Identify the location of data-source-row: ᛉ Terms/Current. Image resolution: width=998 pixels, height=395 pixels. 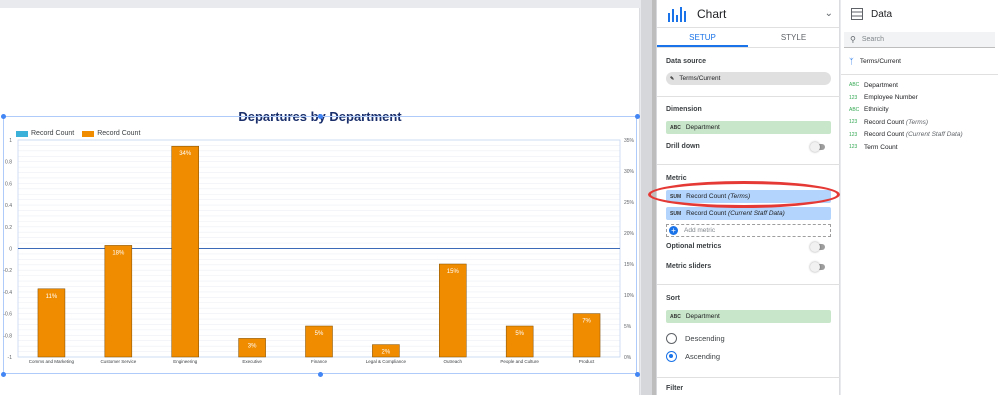
(919, 61).